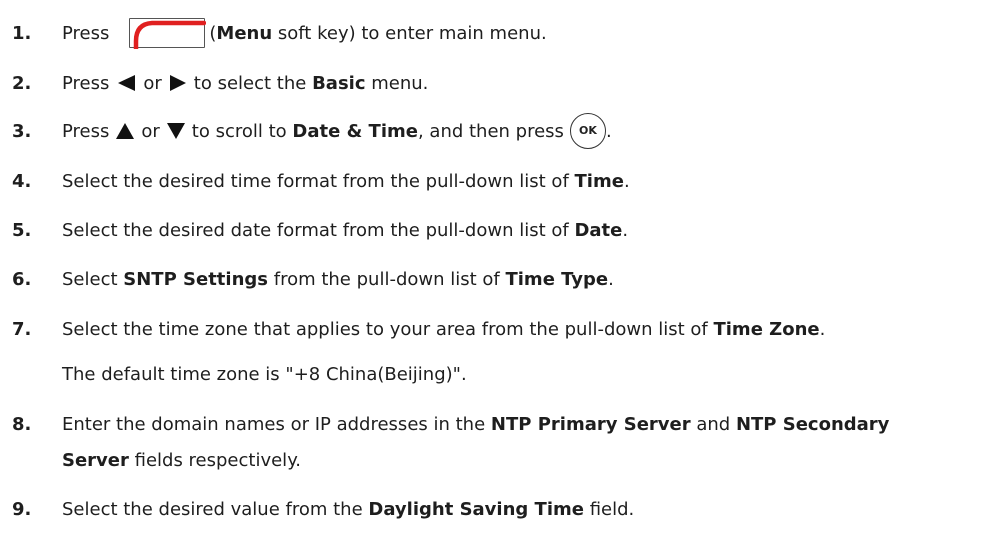 The width and height of the screenshot is (1005, 534). I want to click on right-arrow-icon, so click(177, 83).